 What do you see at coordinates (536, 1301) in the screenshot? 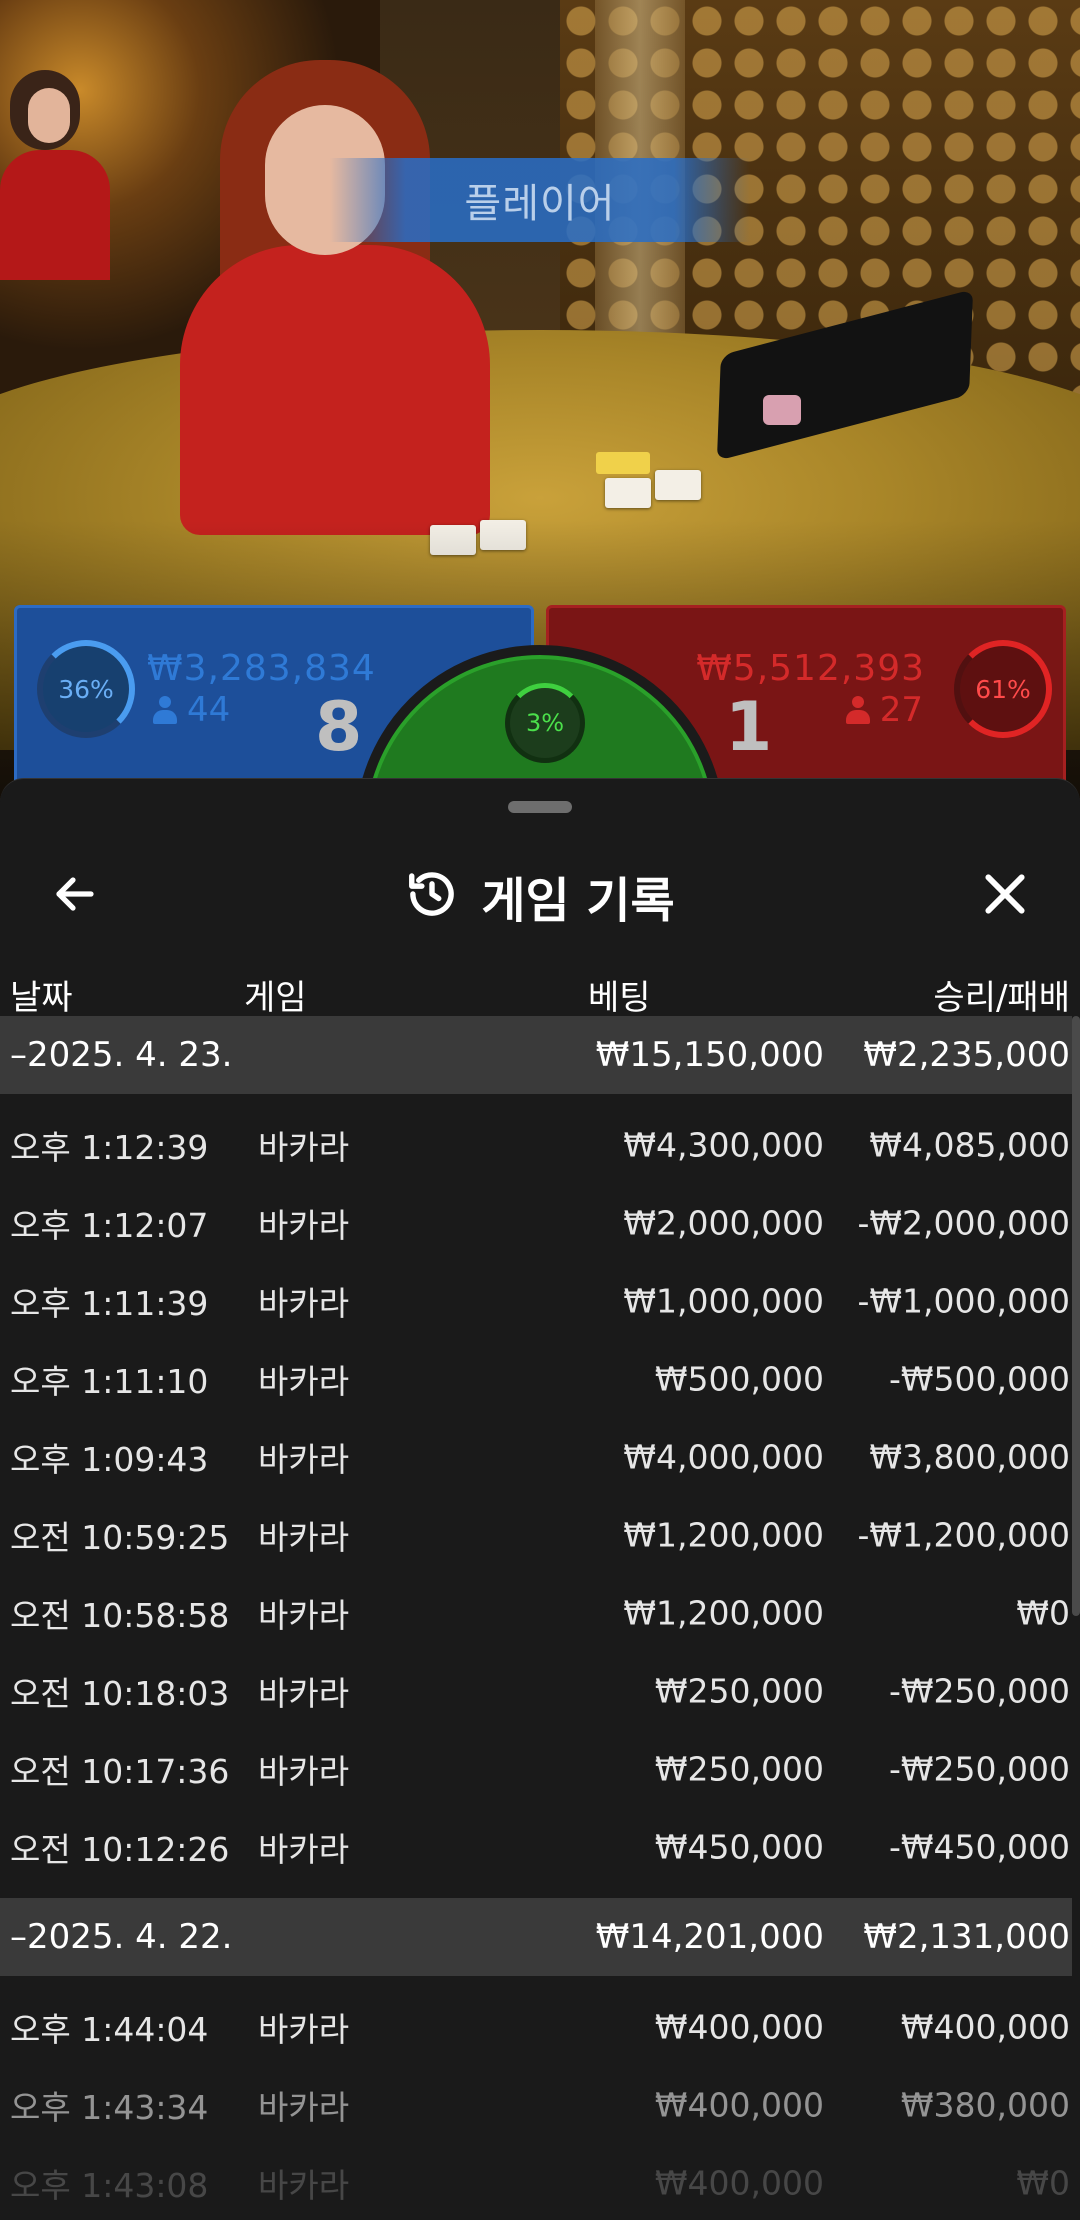
I see `history-row: 오후 1:11:39 바카라 ₩1,000,000 -₩1,000,000` at bounding box center [536, 1301].